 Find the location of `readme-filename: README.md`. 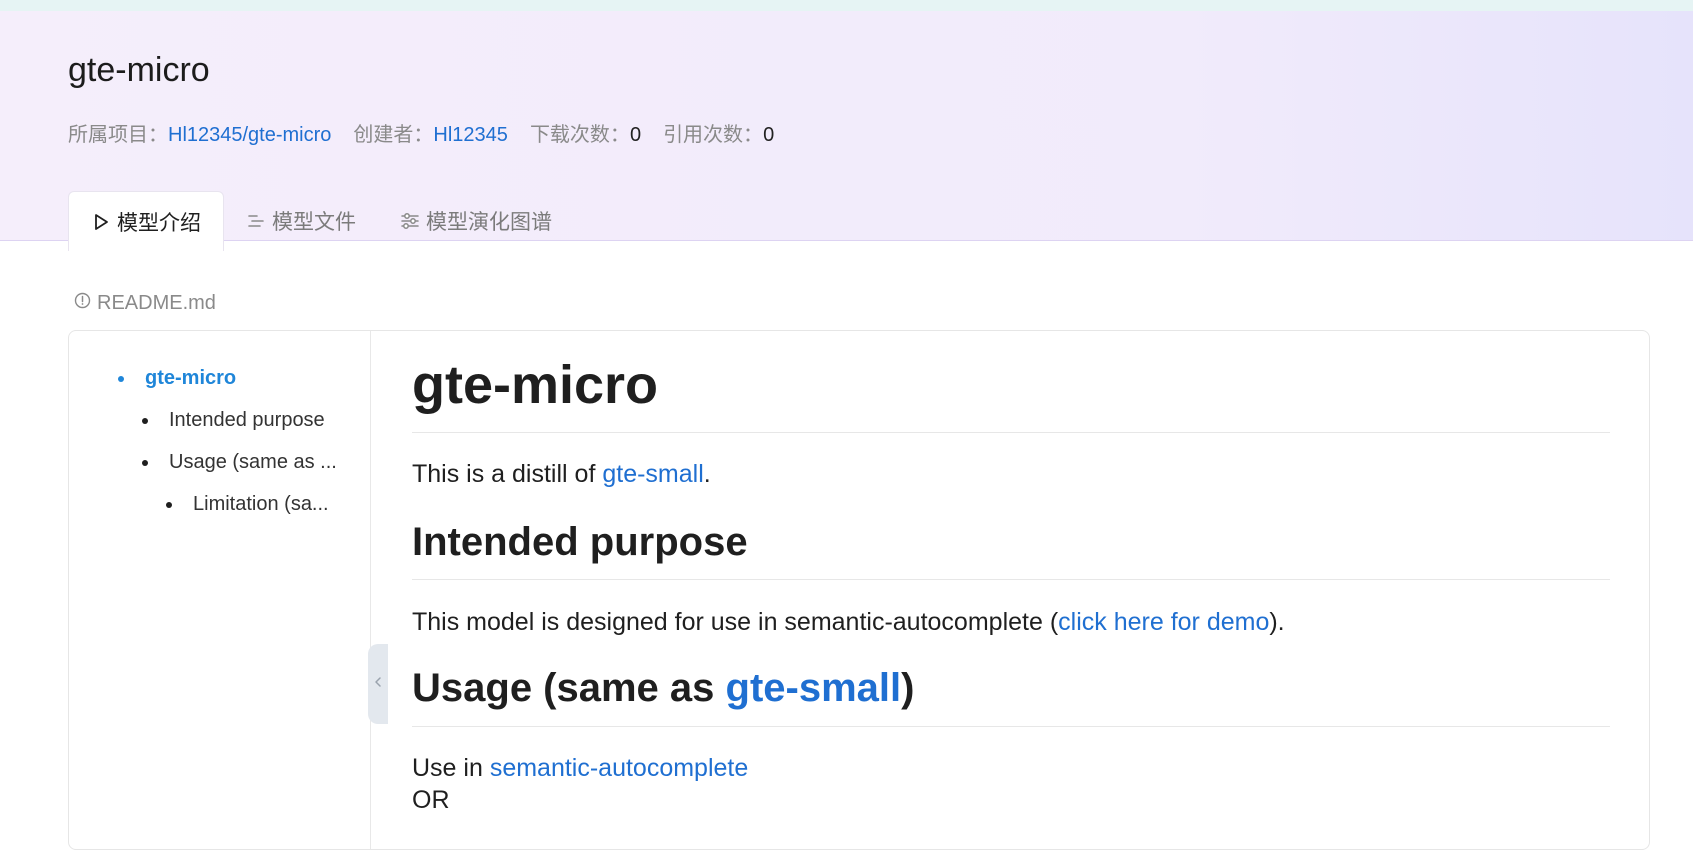

readme-filename: README.md is located at coordinates (156, 303).